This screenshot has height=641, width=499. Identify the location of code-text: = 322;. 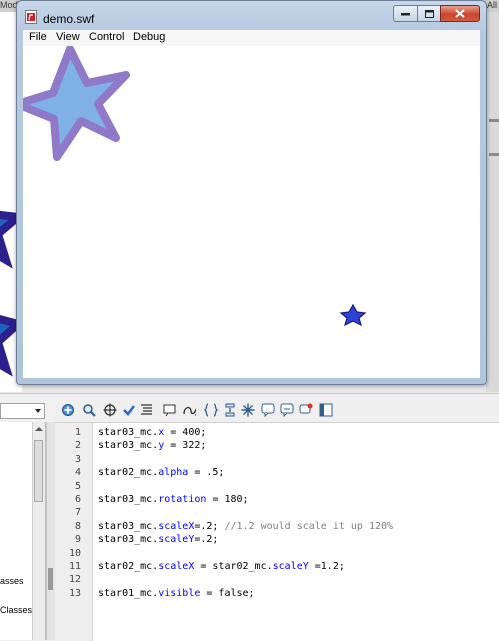
(185, 446).